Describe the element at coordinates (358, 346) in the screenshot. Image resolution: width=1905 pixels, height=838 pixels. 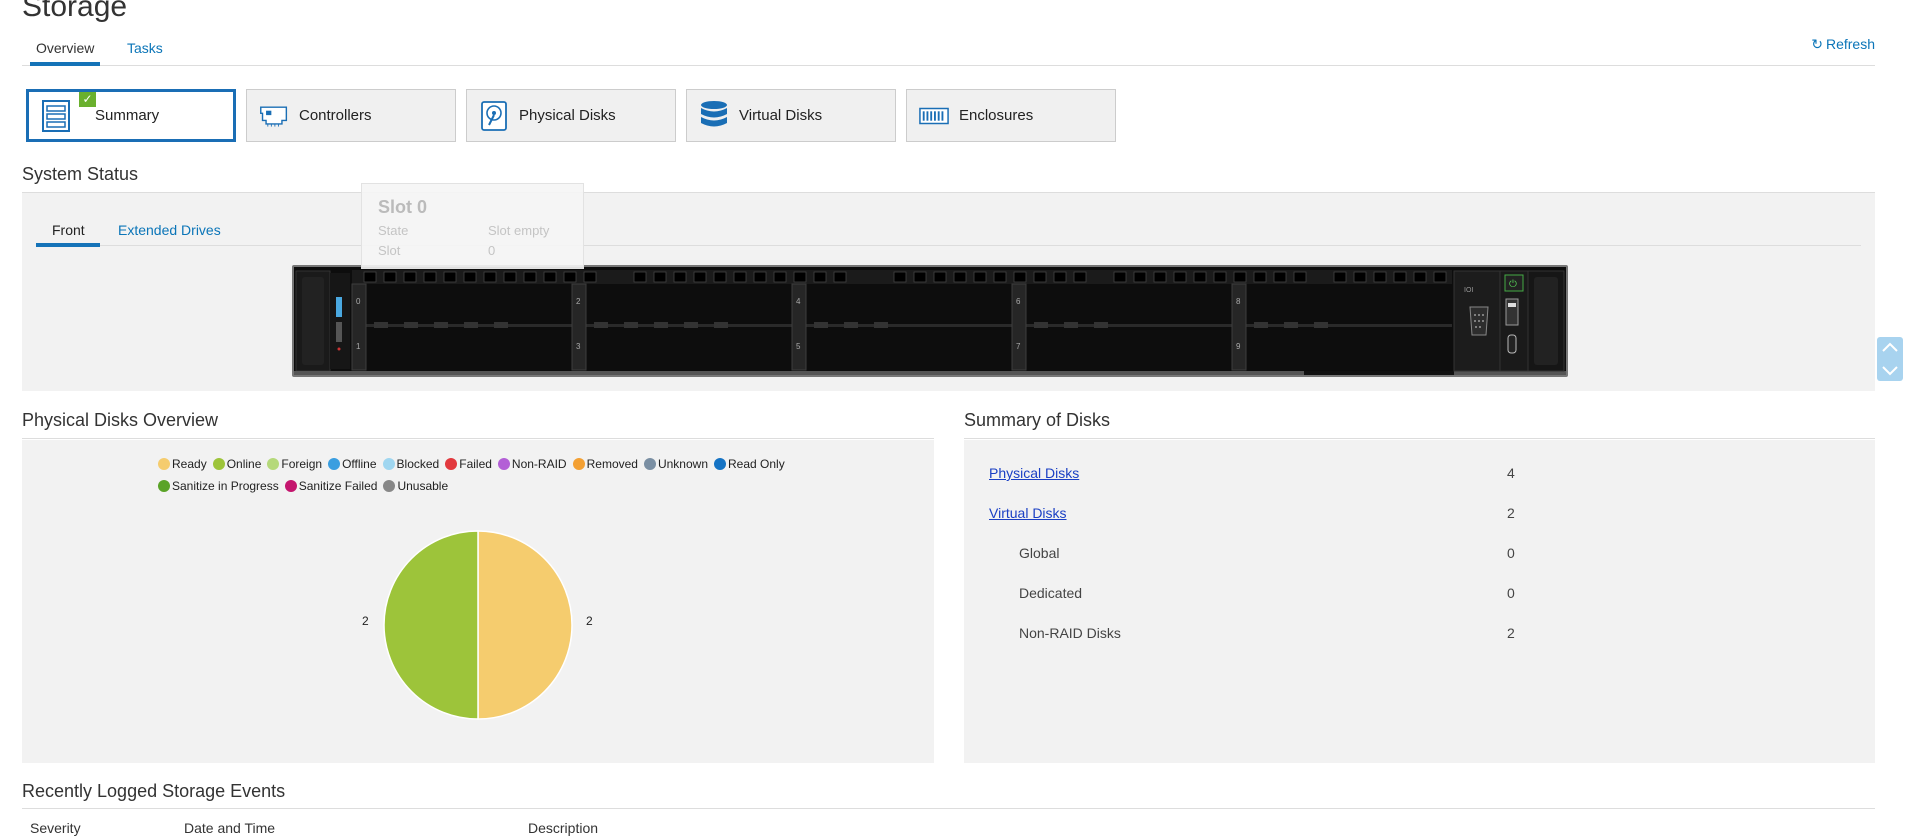
I see `slot-label-1: 1` at that location.